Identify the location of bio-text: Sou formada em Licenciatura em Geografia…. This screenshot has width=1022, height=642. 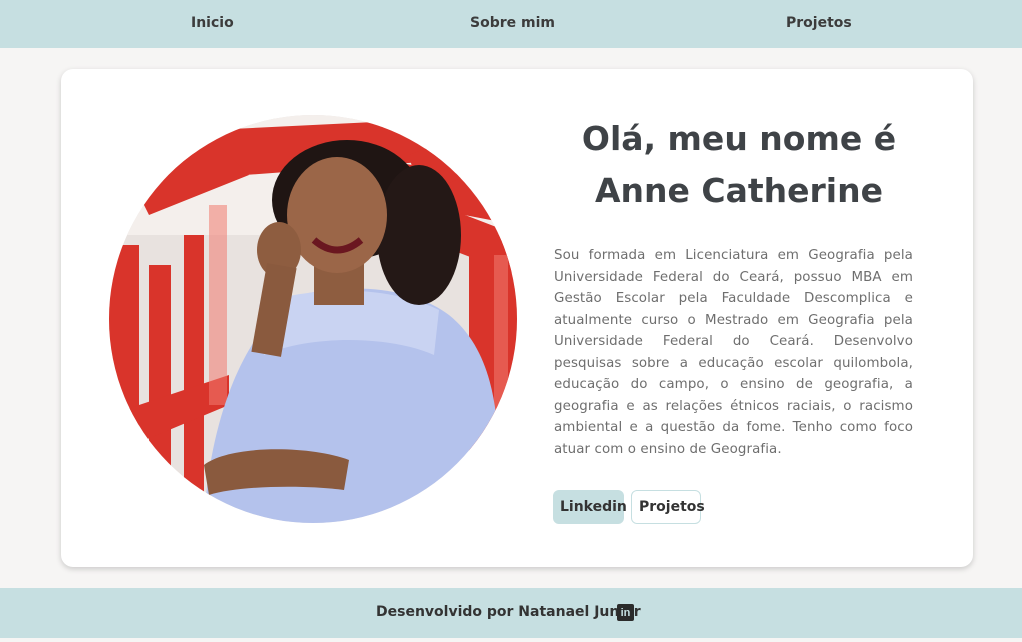
(733, 352).